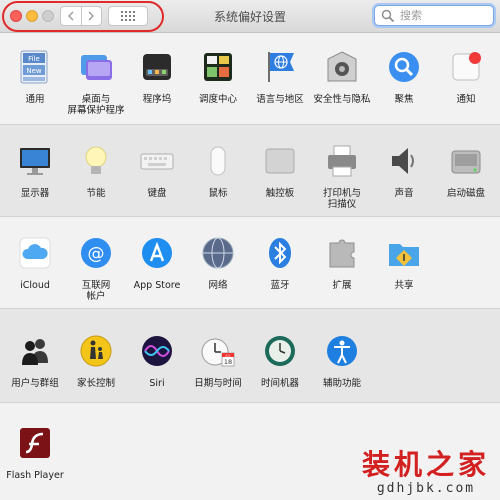  I want to click on pref-mouse: 鼠标, so click(218, 171).